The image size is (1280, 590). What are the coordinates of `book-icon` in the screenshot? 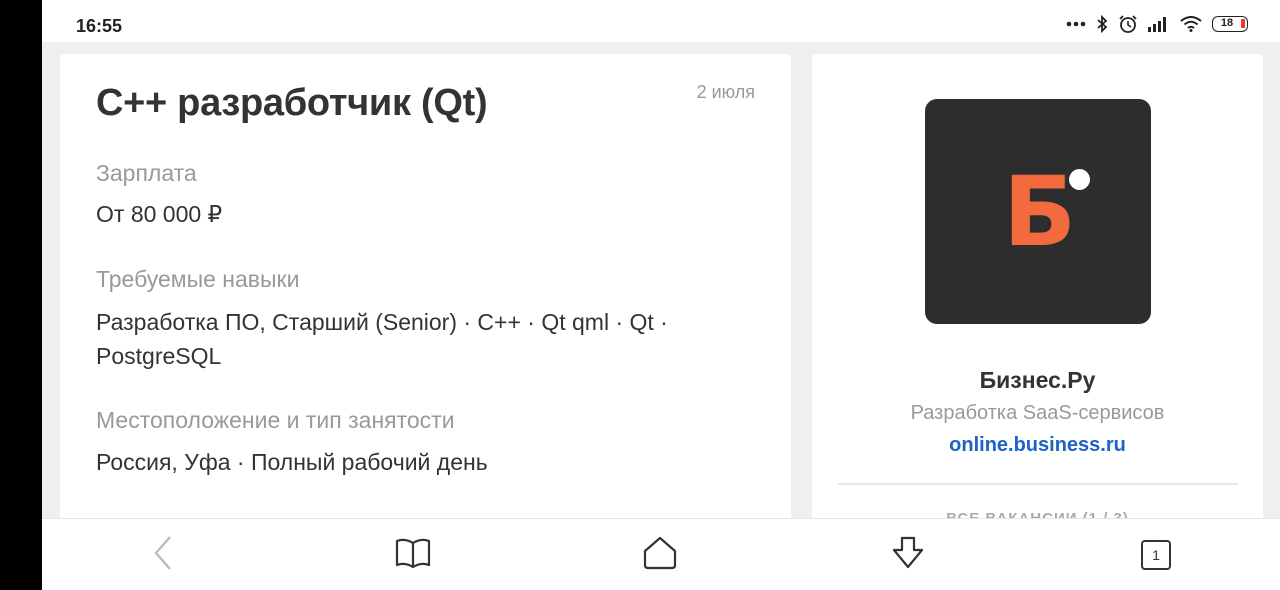 It's located at (413, 555).